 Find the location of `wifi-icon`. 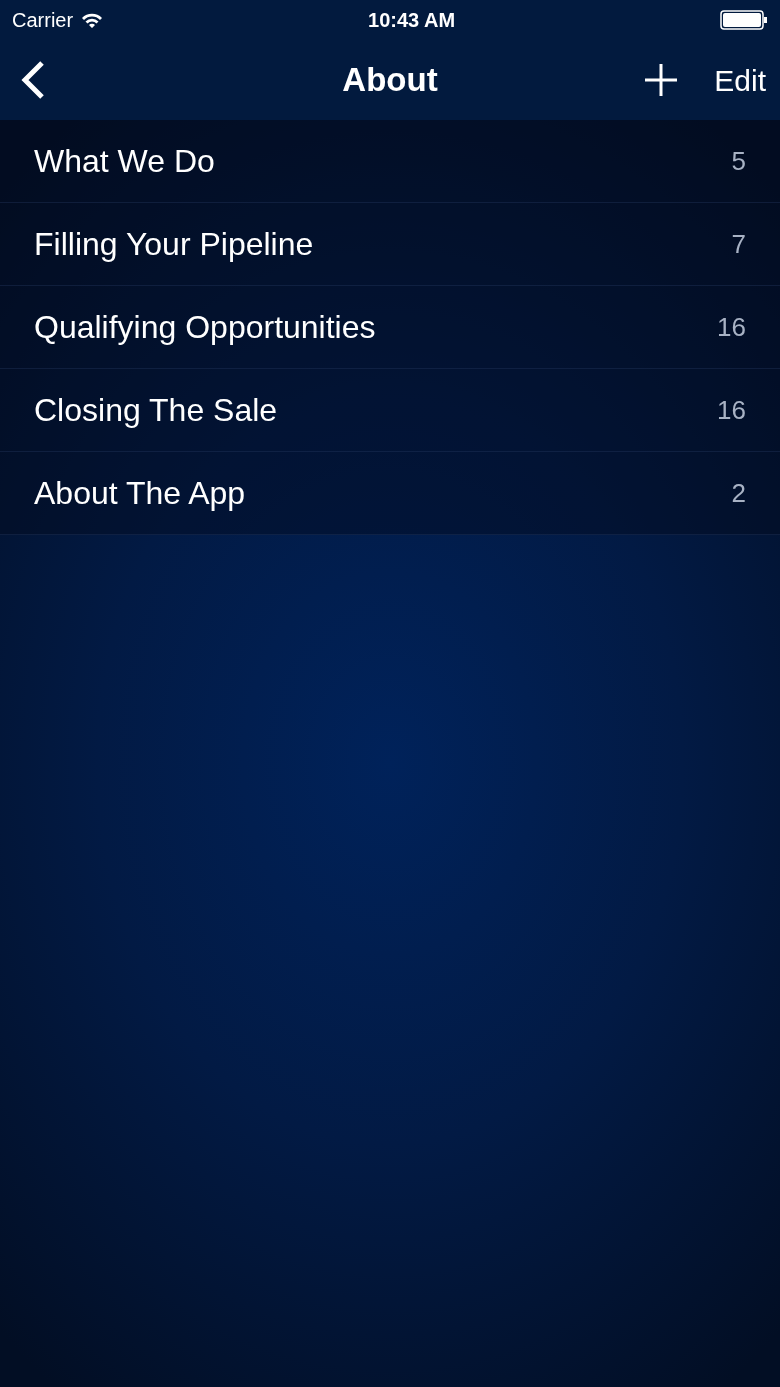

wifi-icon is located at coordinates (92, 20).